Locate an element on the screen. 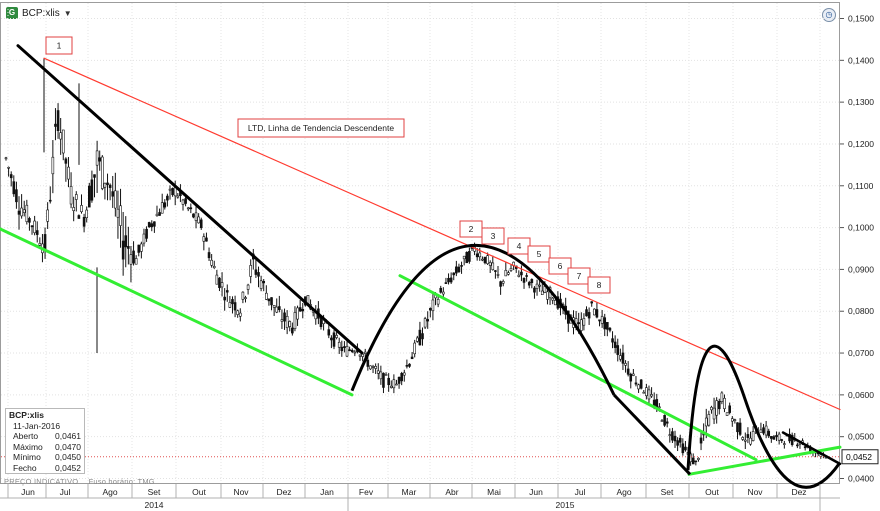 The height and width of the screenshot is (511, 880). info-row-close: Fecho 0,0452 is located at coordinates (45, 468).